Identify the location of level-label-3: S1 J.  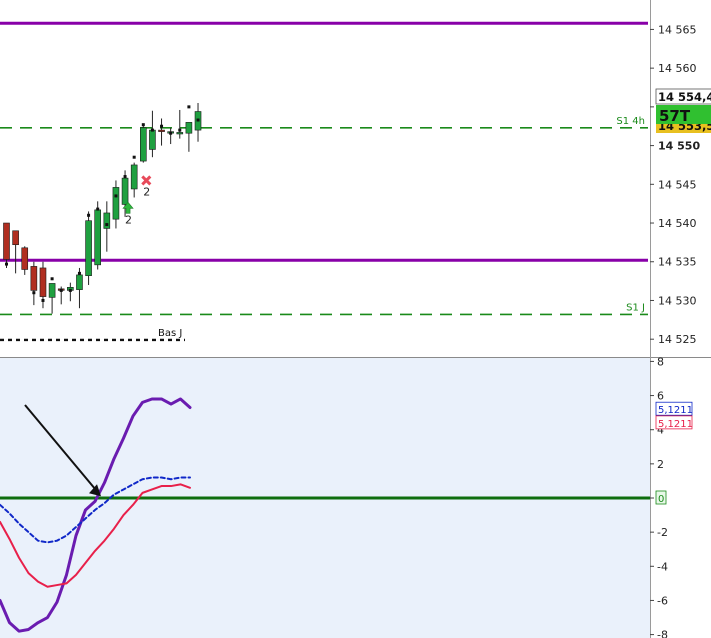
(635, 307).